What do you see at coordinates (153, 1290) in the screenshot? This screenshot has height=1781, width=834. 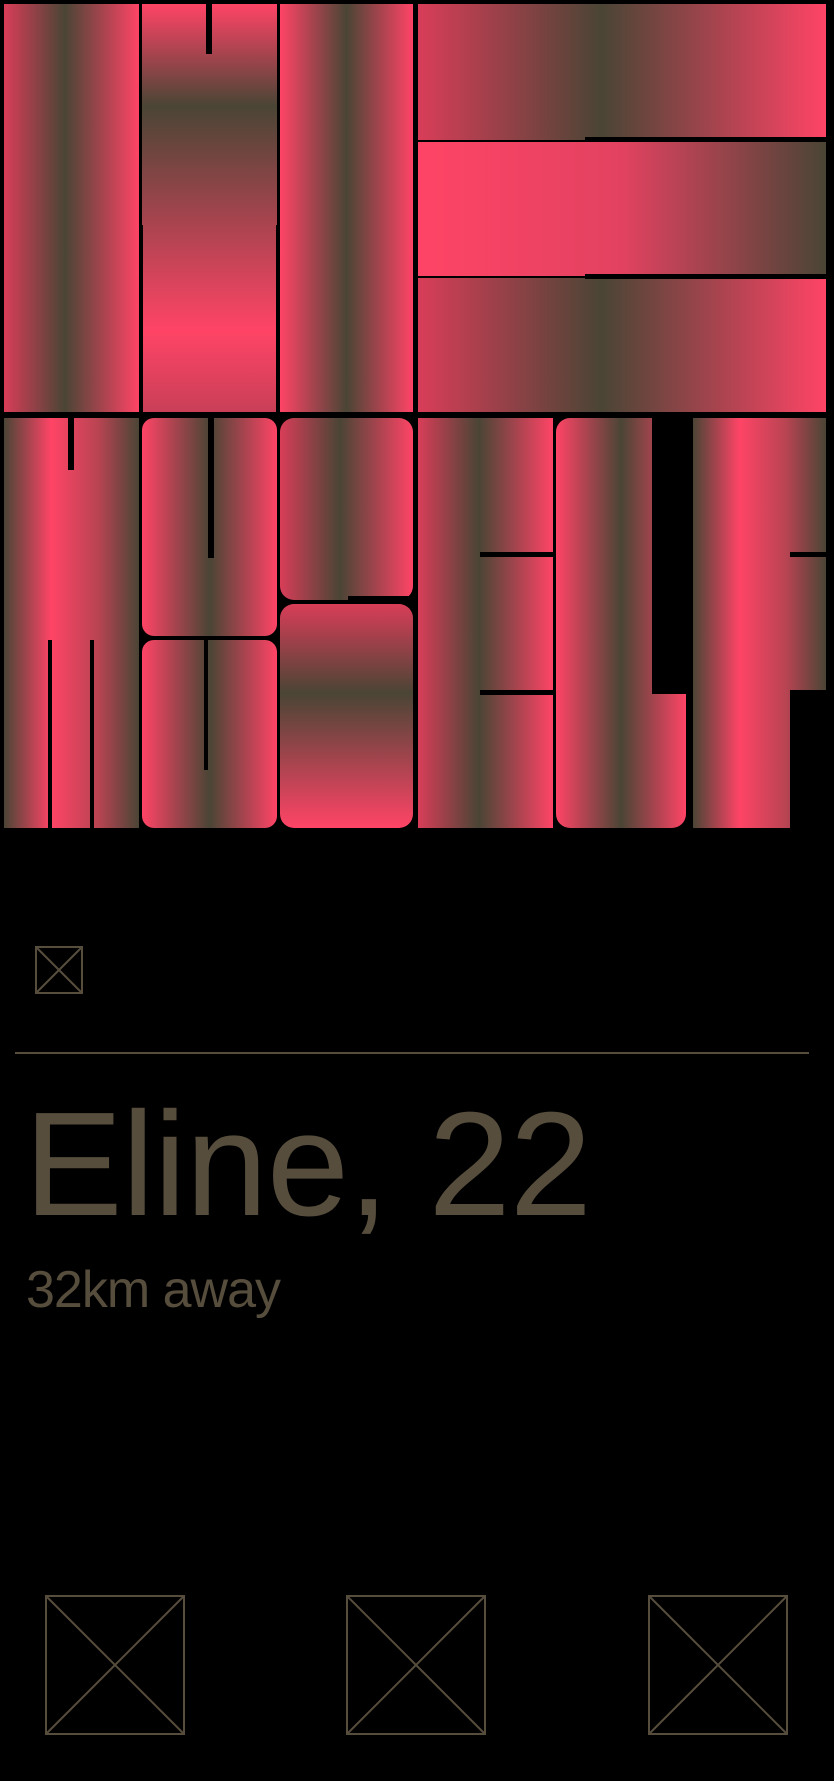 I see `profile-distance: 32km away` at bounding box center [153, 1290].